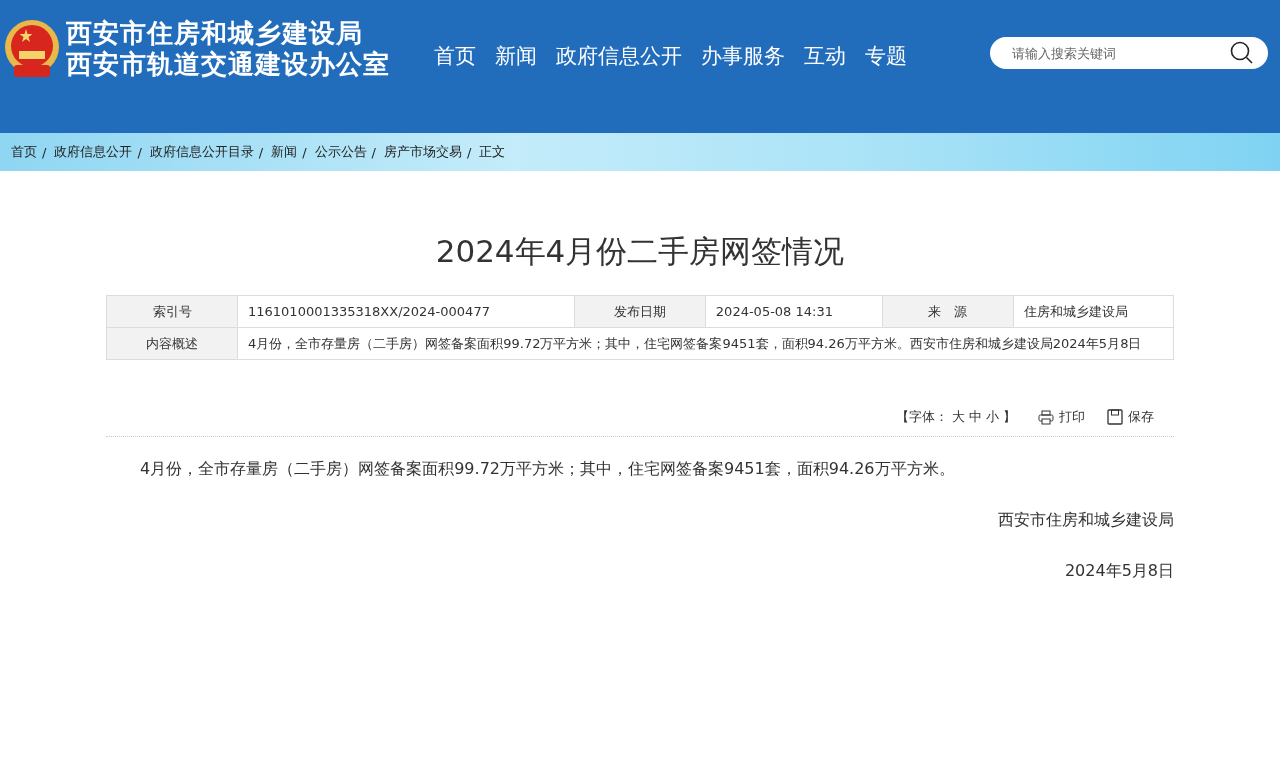 The width and height of the screenshot is (1280, 760). I want to click on article-title: 2024年4月份二手房网签情况, so click(640, 251).